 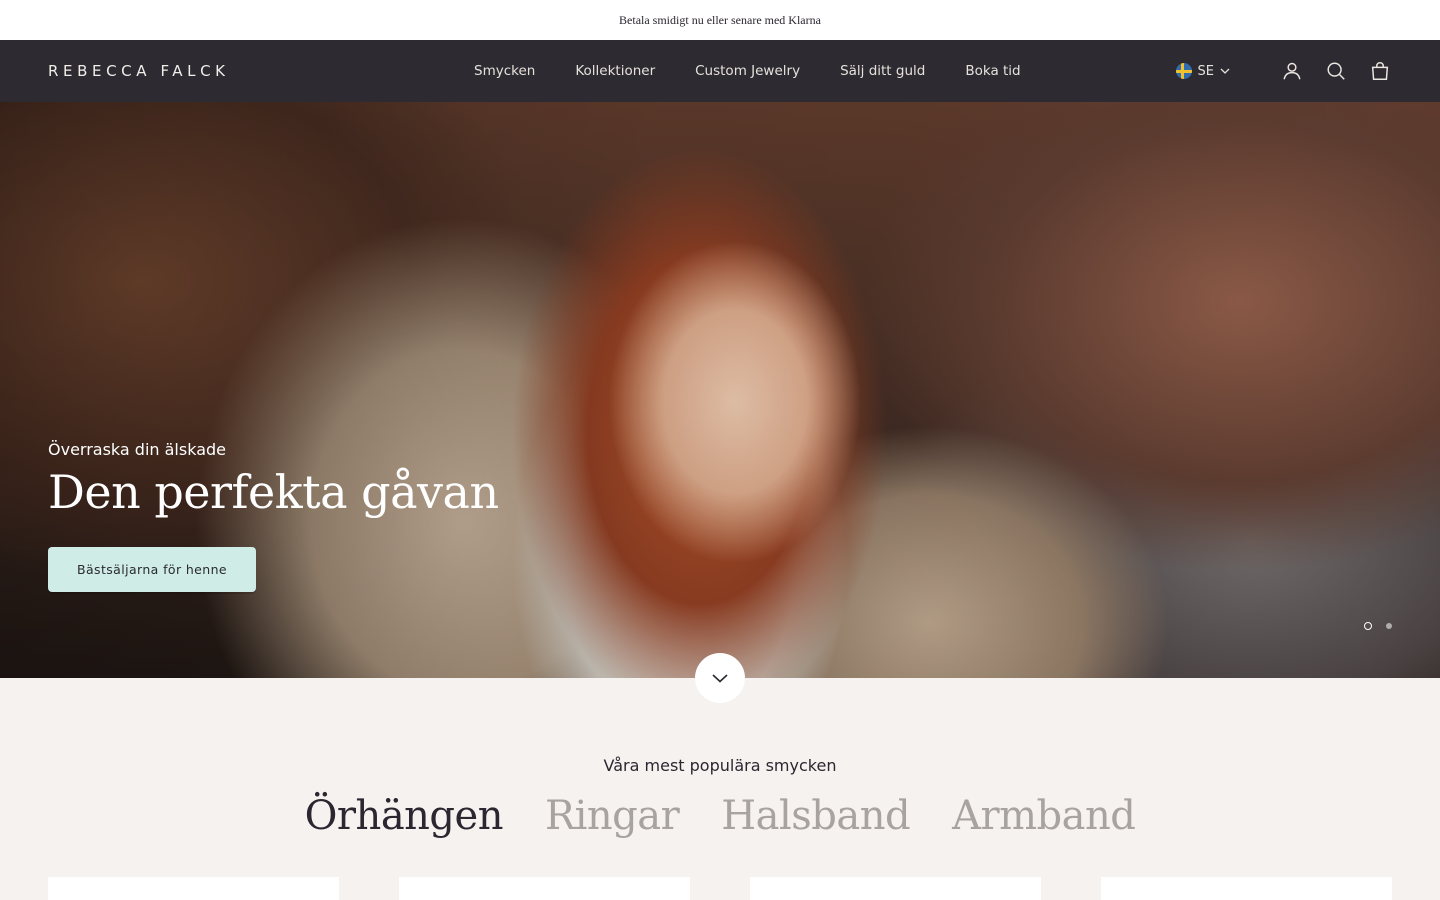 I want to click on nav-item-boka-tid: Boka tid, so click(x=992, y=71).